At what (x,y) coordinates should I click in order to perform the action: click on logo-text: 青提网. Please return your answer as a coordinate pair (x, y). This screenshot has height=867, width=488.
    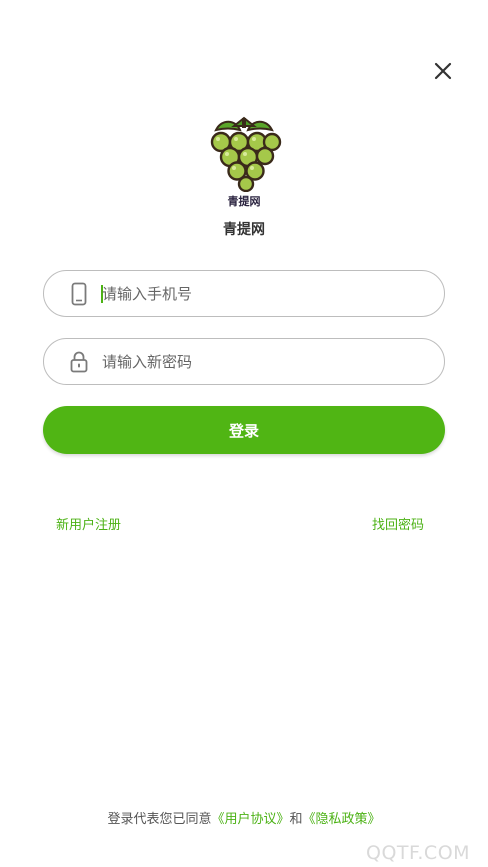
    Looking at the image, I should click on (244, 201).